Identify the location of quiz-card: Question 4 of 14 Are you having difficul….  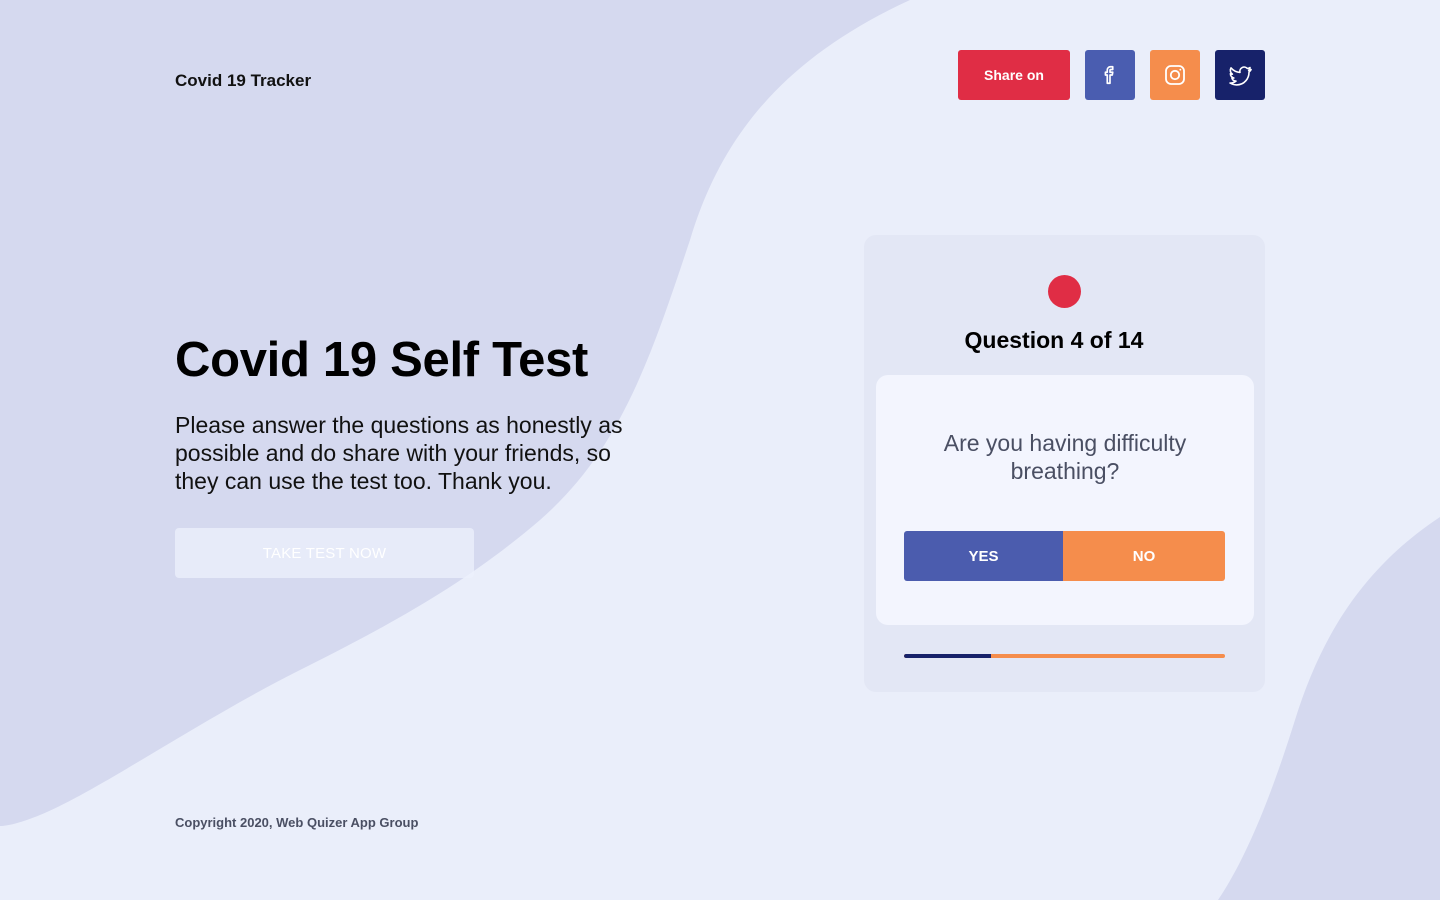
(1064, 463).